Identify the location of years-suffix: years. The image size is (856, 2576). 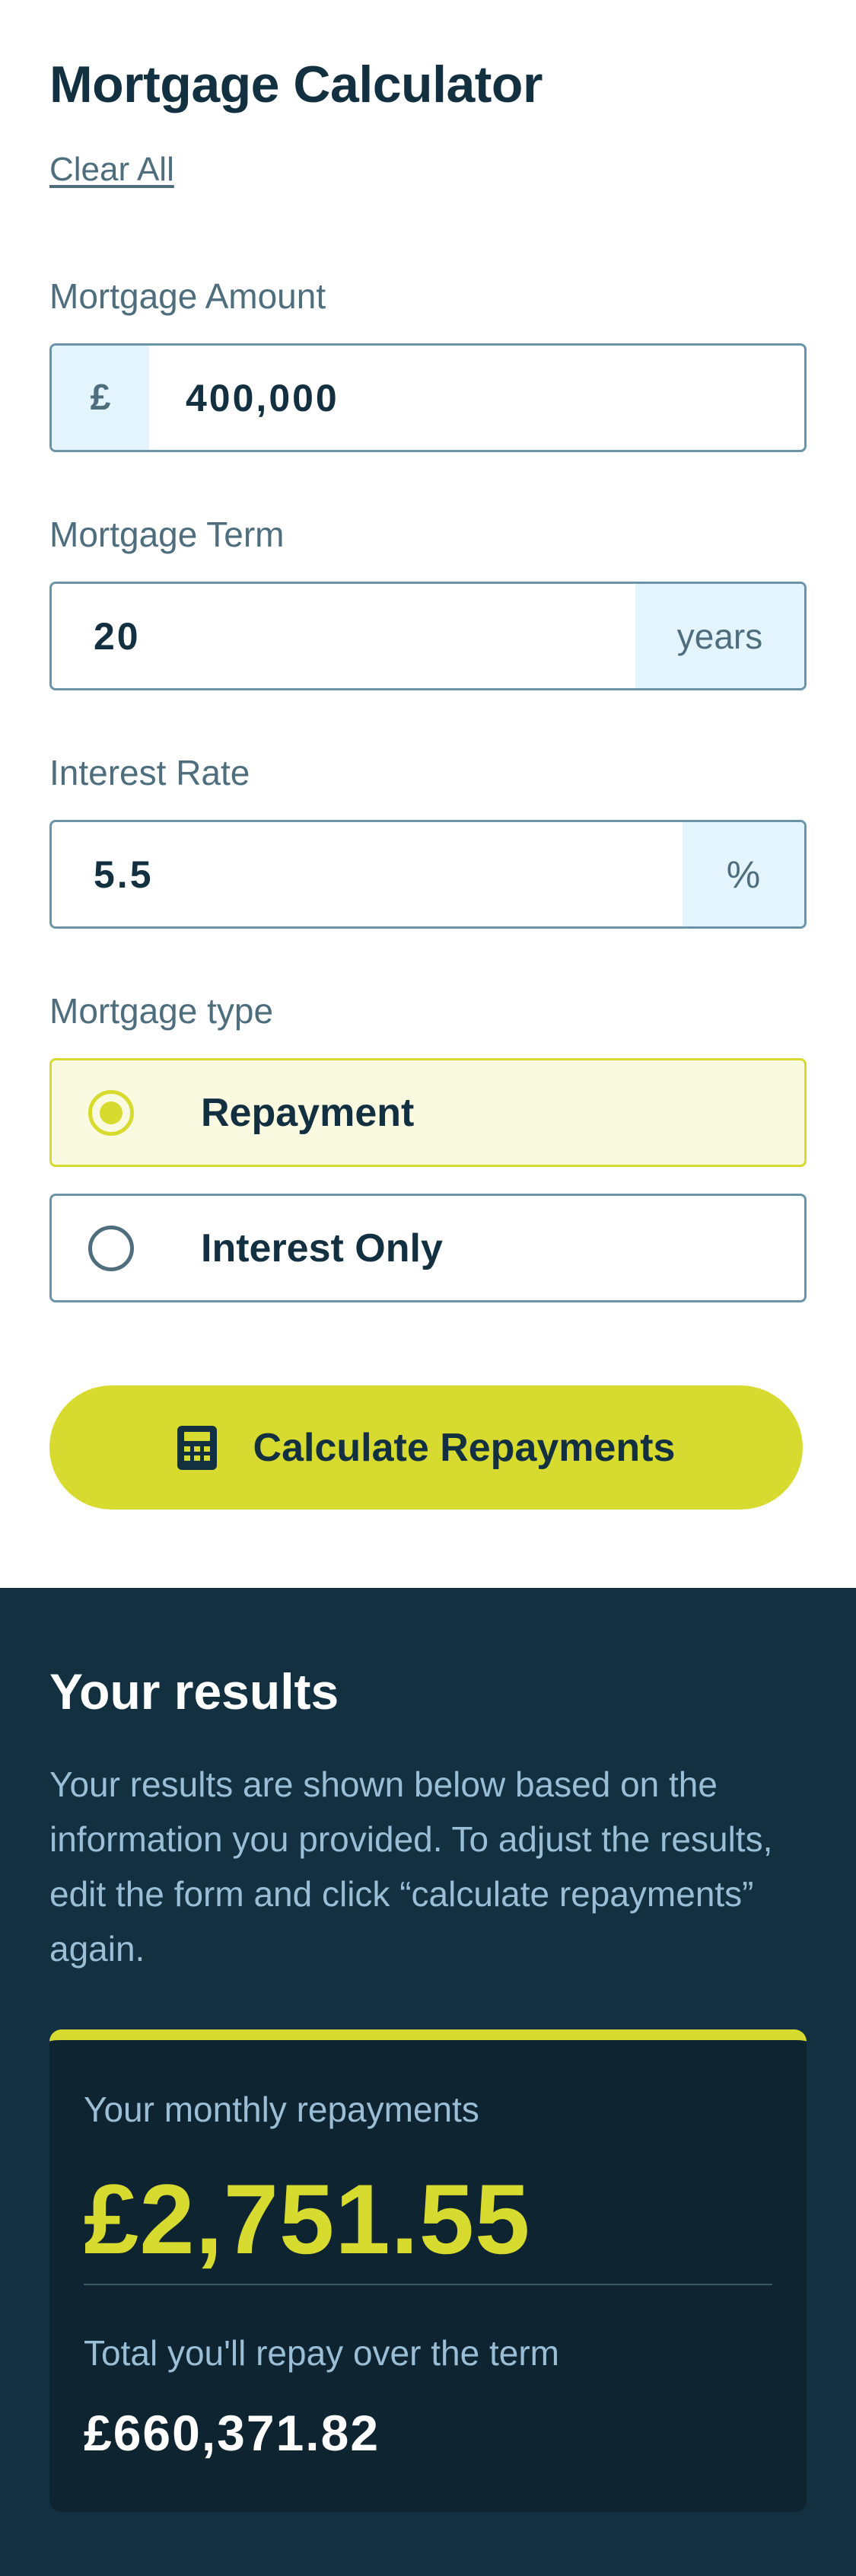
(719, 636).